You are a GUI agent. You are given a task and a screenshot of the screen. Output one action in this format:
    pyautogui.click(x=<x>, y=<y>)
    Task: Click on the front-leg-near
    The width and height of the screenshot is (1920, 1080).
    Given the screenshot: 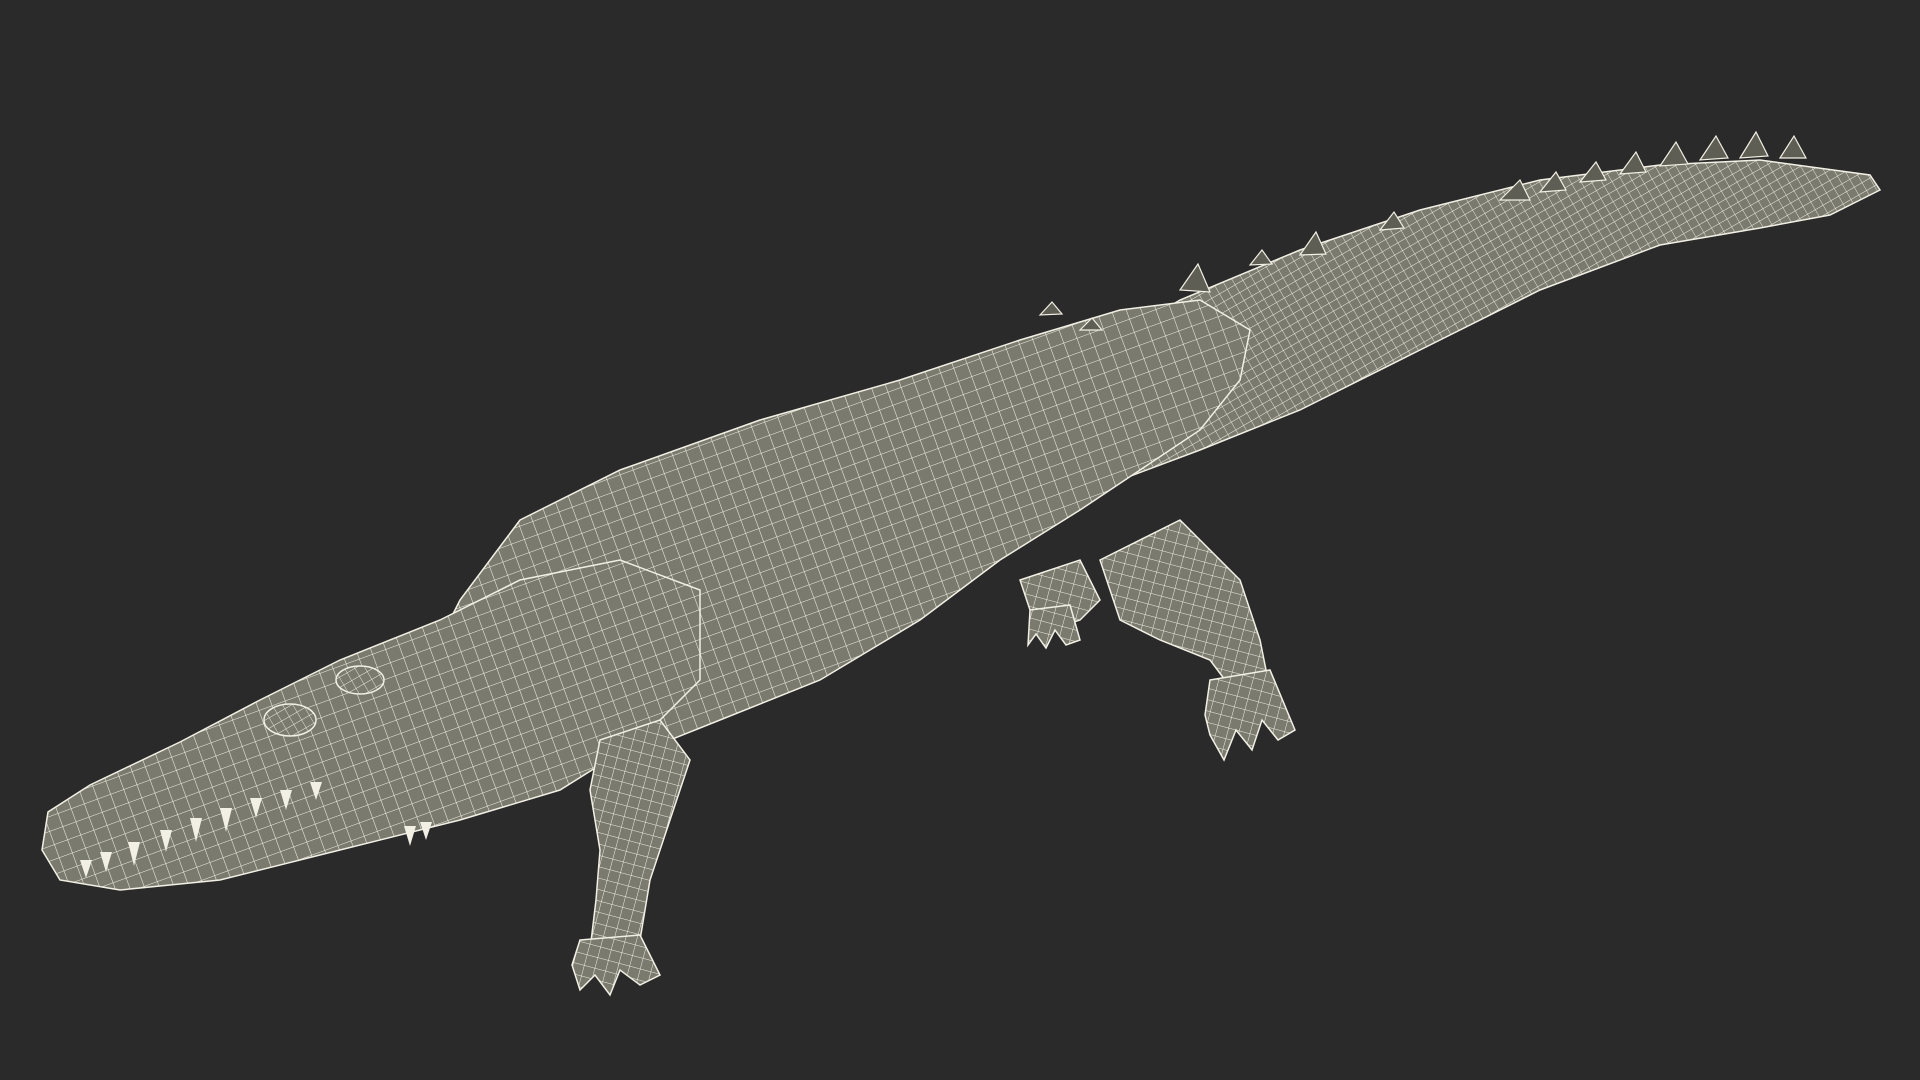 What is the action you would take?
    pyautogui.click(x=640, y=840)
    